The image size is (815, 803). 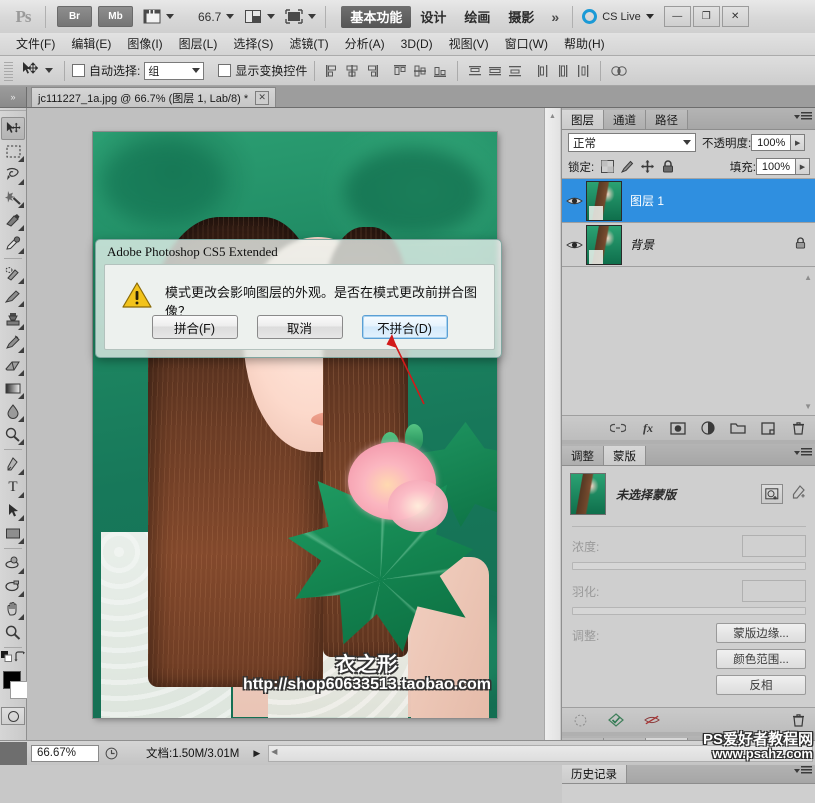 I want to click on tab-layers: 图层, so click(x=583, y=119).